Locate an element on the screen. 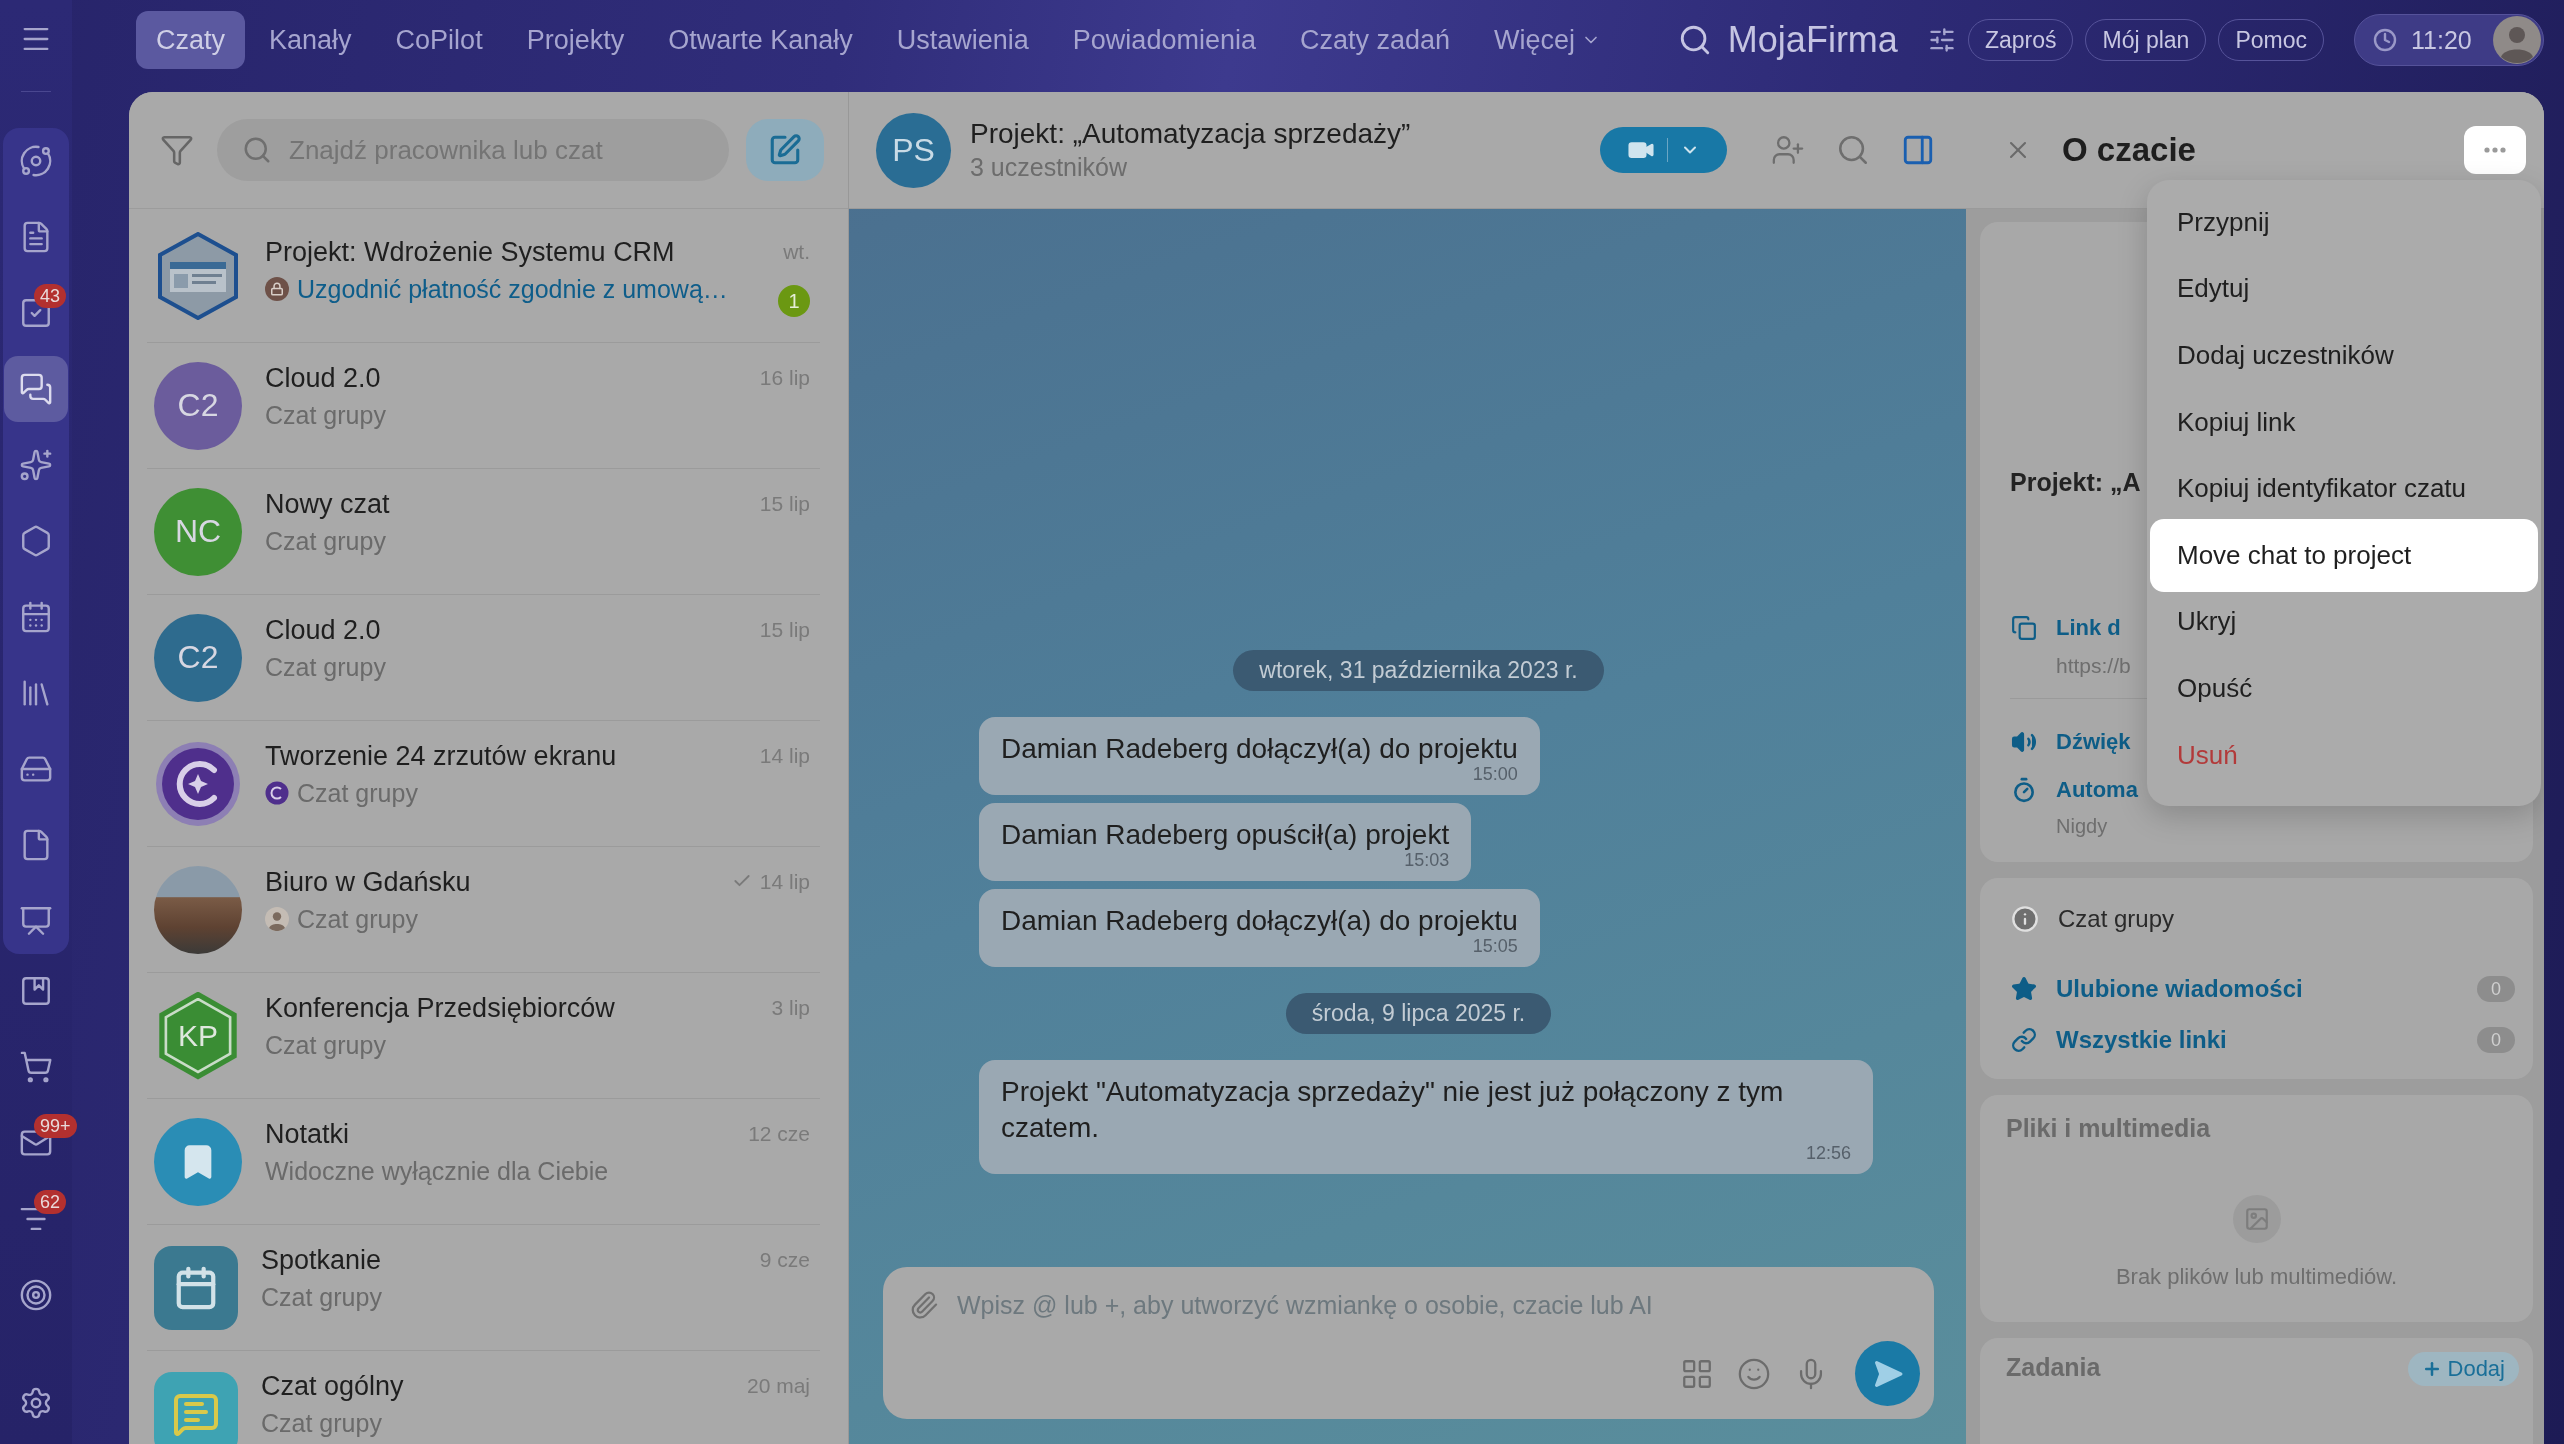 The width and height of the screenshot is (2564, 1444). side-panel-icon is located at coordinates (1918, 150).